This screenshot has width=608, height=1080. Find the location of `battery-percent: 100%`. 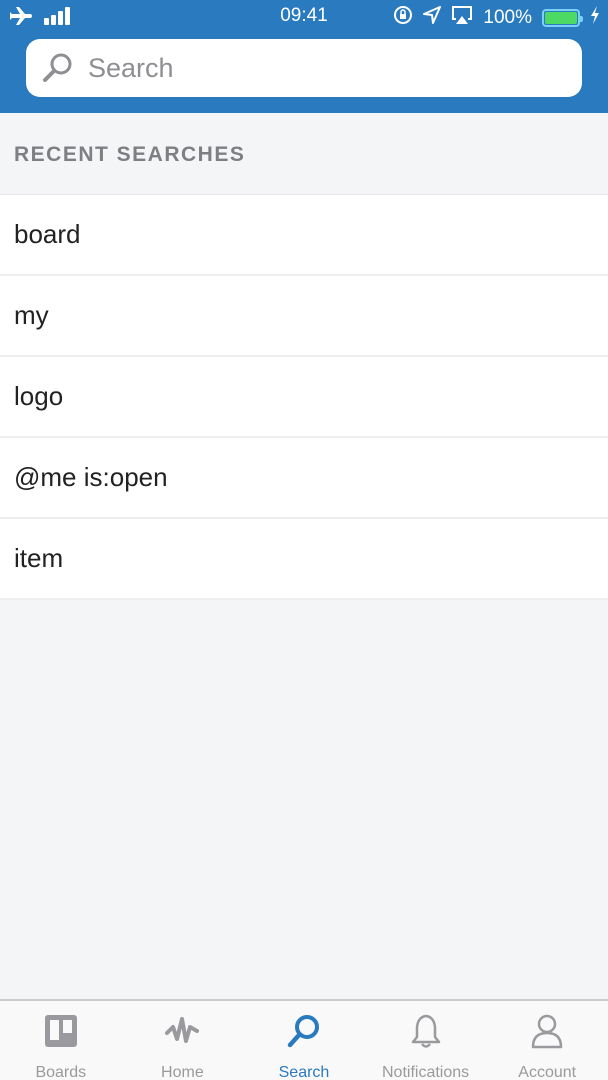

battery-percent: 100% is located at coordinates (507, 17).